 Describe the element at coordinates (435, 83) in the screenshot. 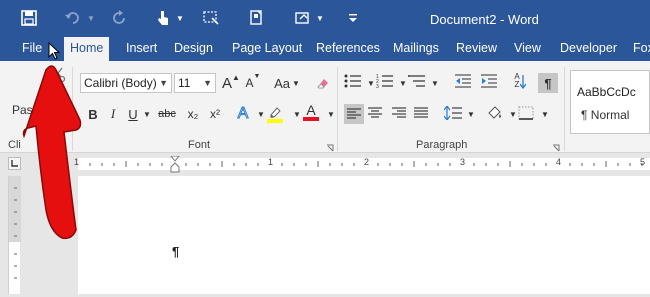

I see `multilevel-dropdown-icon: ▼` at that location.